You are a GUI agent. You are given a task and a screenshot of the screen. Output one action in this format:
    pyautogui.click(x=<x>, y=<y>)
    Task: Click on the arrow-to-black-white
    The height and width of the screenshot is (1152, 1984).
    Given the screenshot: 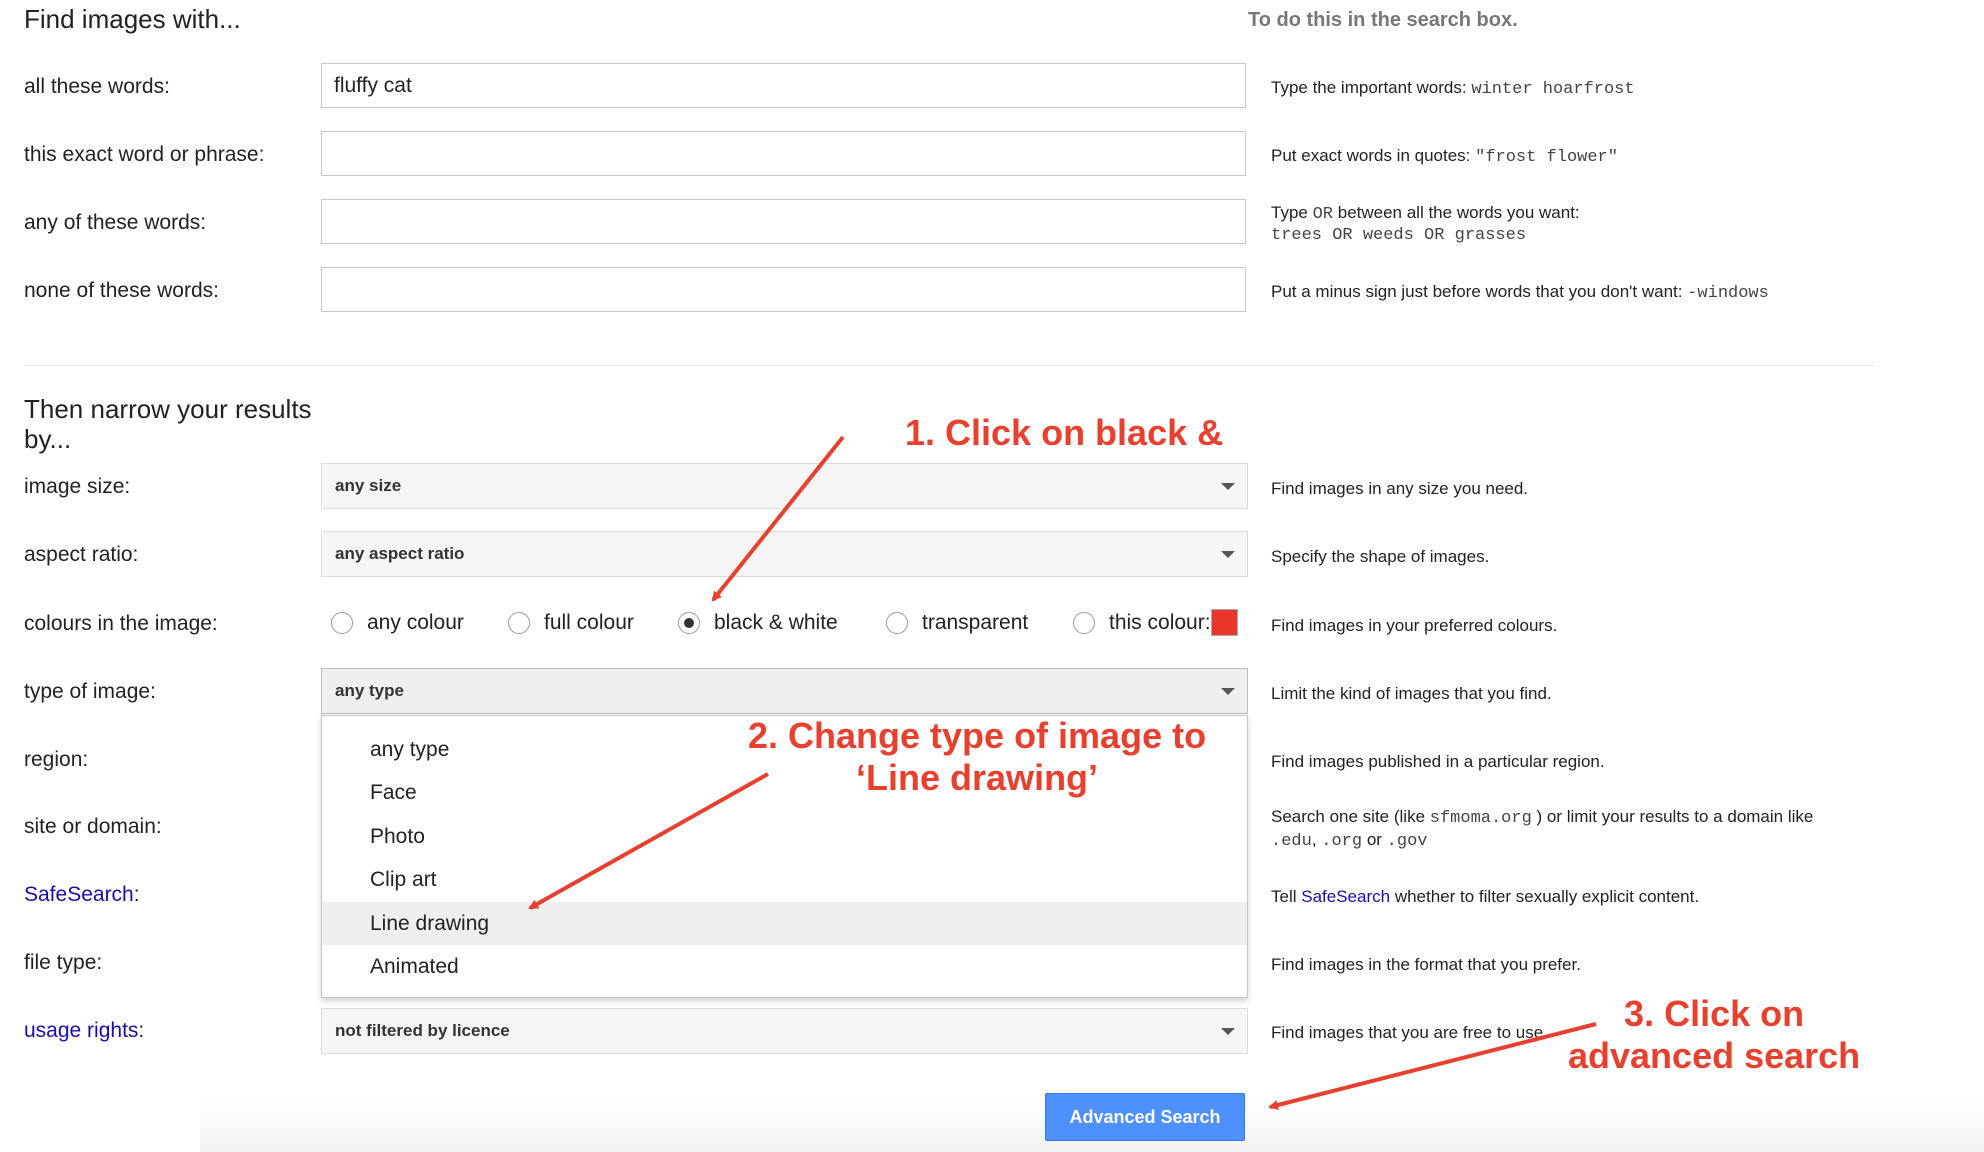 What is the action you would take?
    pyautogui.click(x=778, y=518)
    